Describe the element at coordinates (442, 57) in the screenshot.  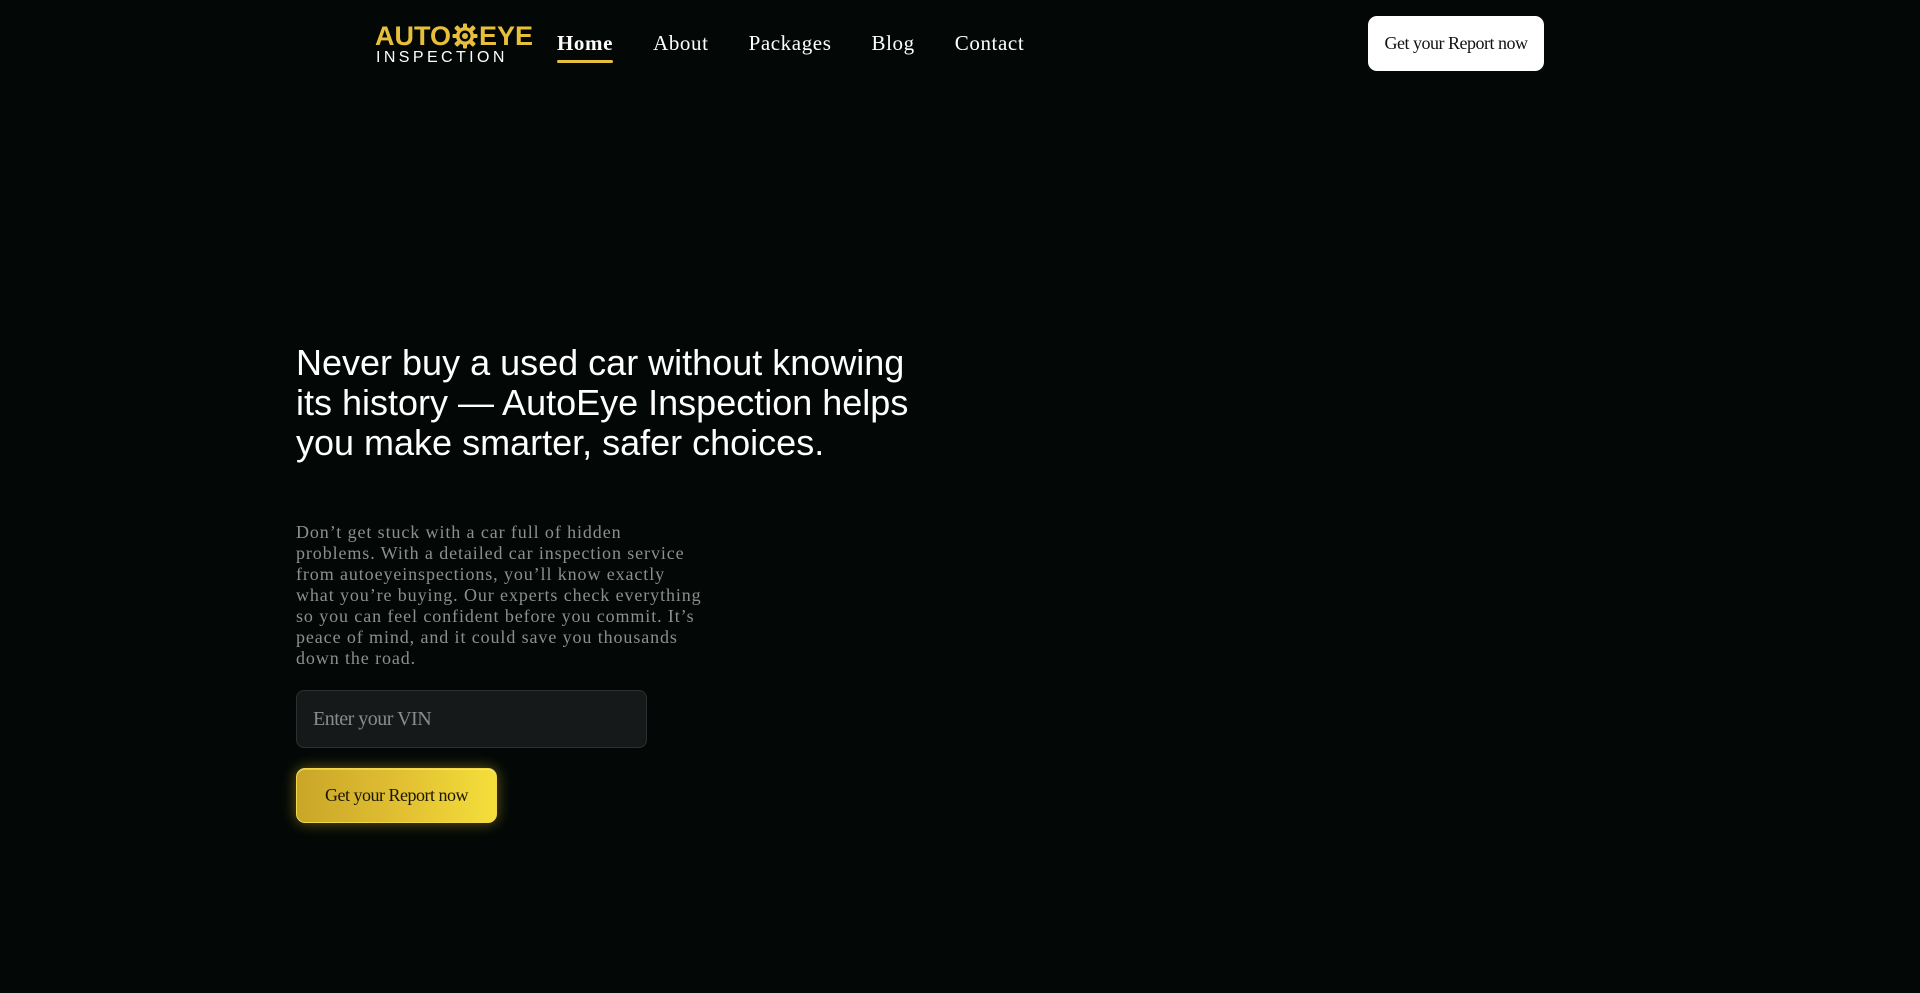
I see `logo-subtitle: INSPECTION` at that location.